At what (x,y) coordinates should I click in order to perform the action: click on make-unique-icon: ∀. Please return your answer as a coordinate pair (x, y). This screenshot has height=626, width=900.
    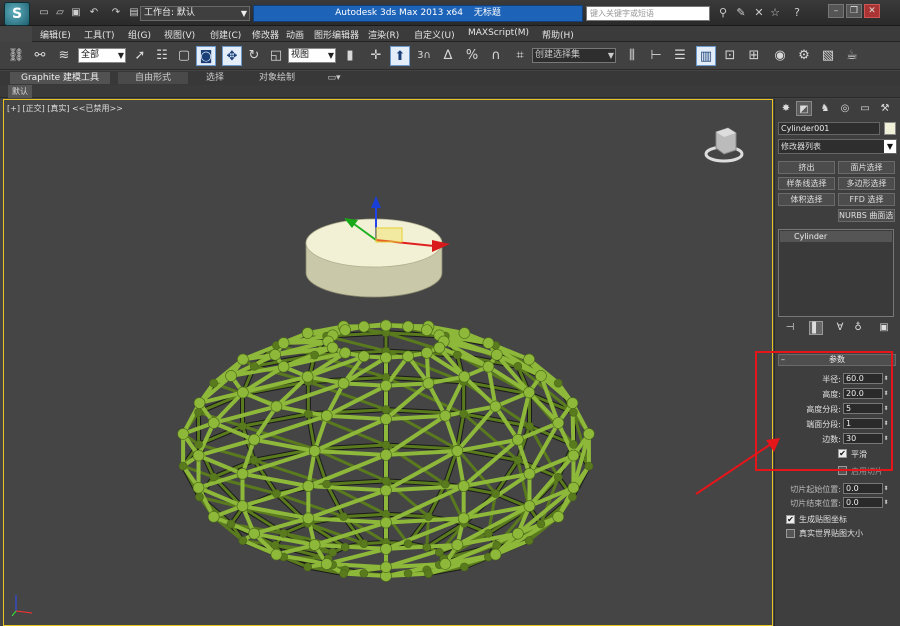
    Looking at the image, I should click on (840, 328).